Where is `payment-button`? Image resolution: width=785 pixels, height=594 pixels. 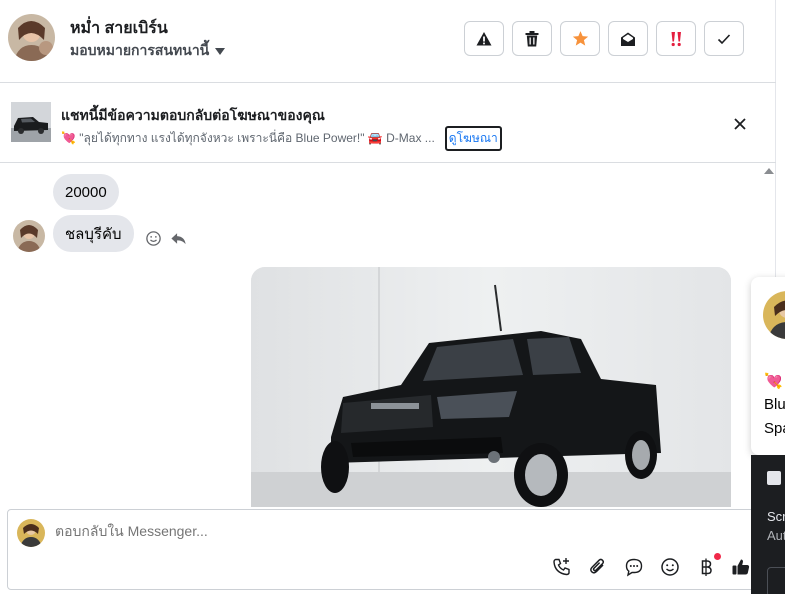
payment-button is located at coordinates (708, 565).